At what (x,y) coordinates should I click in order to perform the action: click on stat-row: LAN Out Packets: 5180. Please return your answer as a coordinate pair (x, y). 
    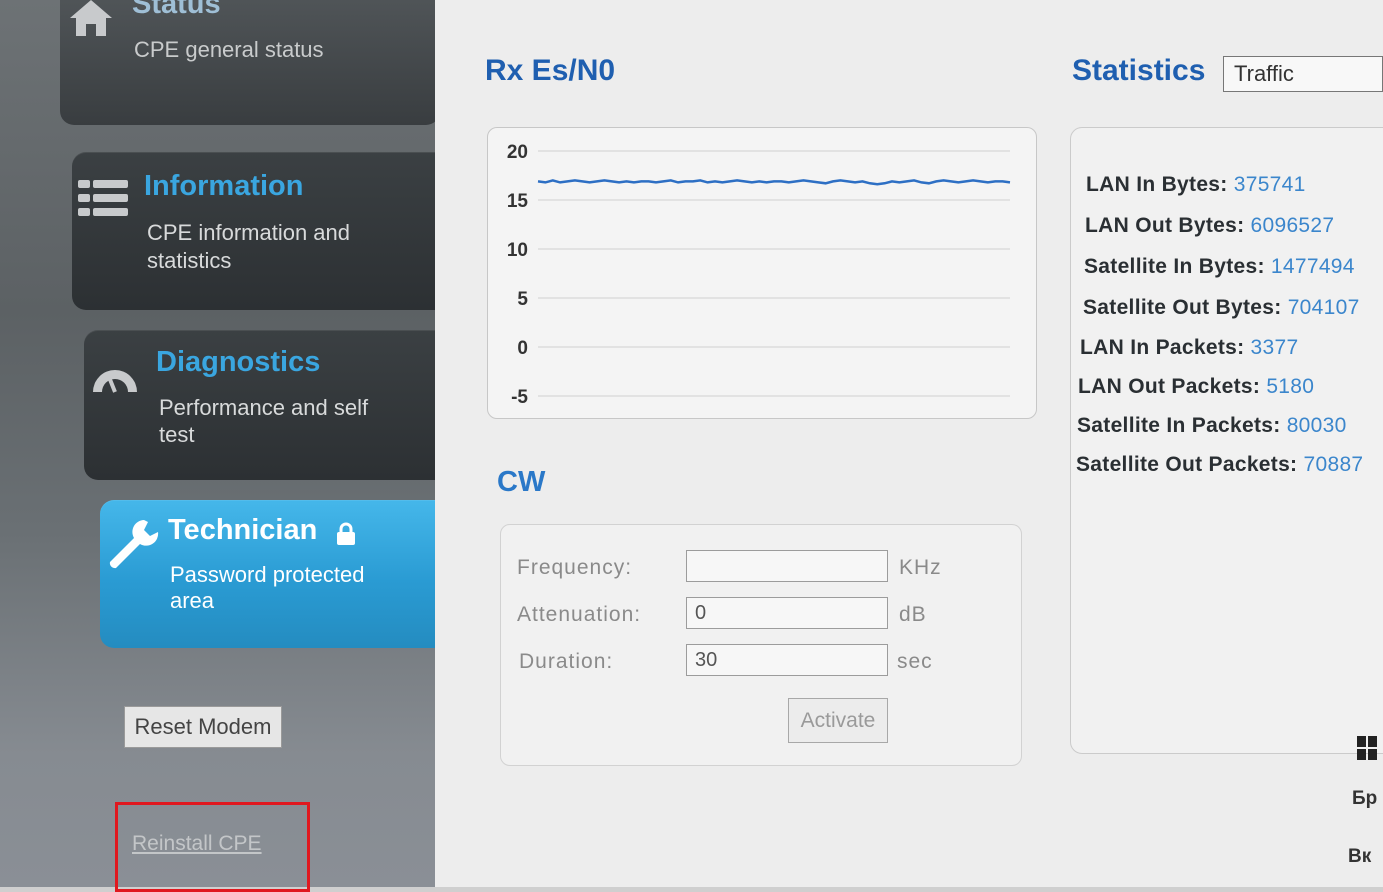
    Looking at the image, I should click on (1196, 387).